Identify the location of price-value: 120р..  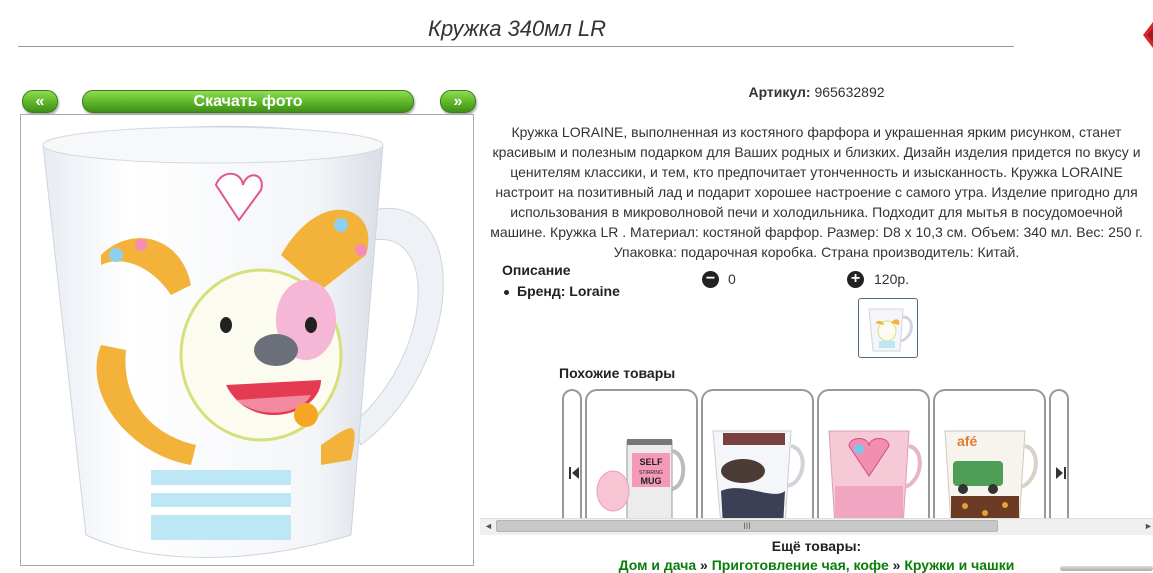
(892, 279).